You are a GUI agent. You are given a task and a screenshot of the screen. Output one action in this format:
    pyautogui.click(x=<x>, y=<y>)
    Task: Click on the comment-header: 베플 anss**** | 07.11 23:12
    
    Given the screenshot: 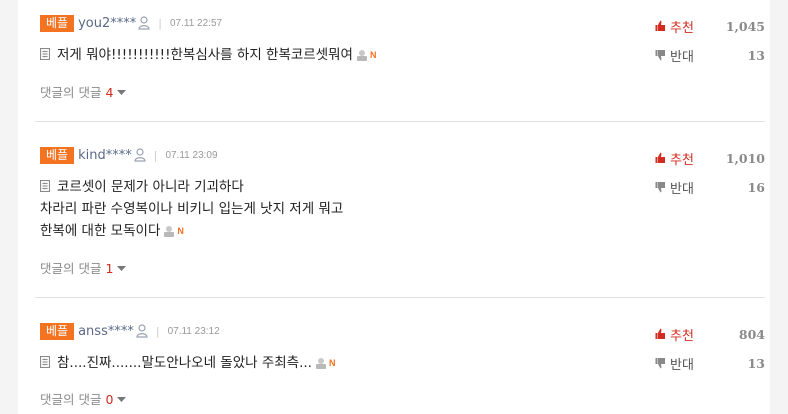 What is the action you would take?
    pyautogui.click(x=130, y=331)
    